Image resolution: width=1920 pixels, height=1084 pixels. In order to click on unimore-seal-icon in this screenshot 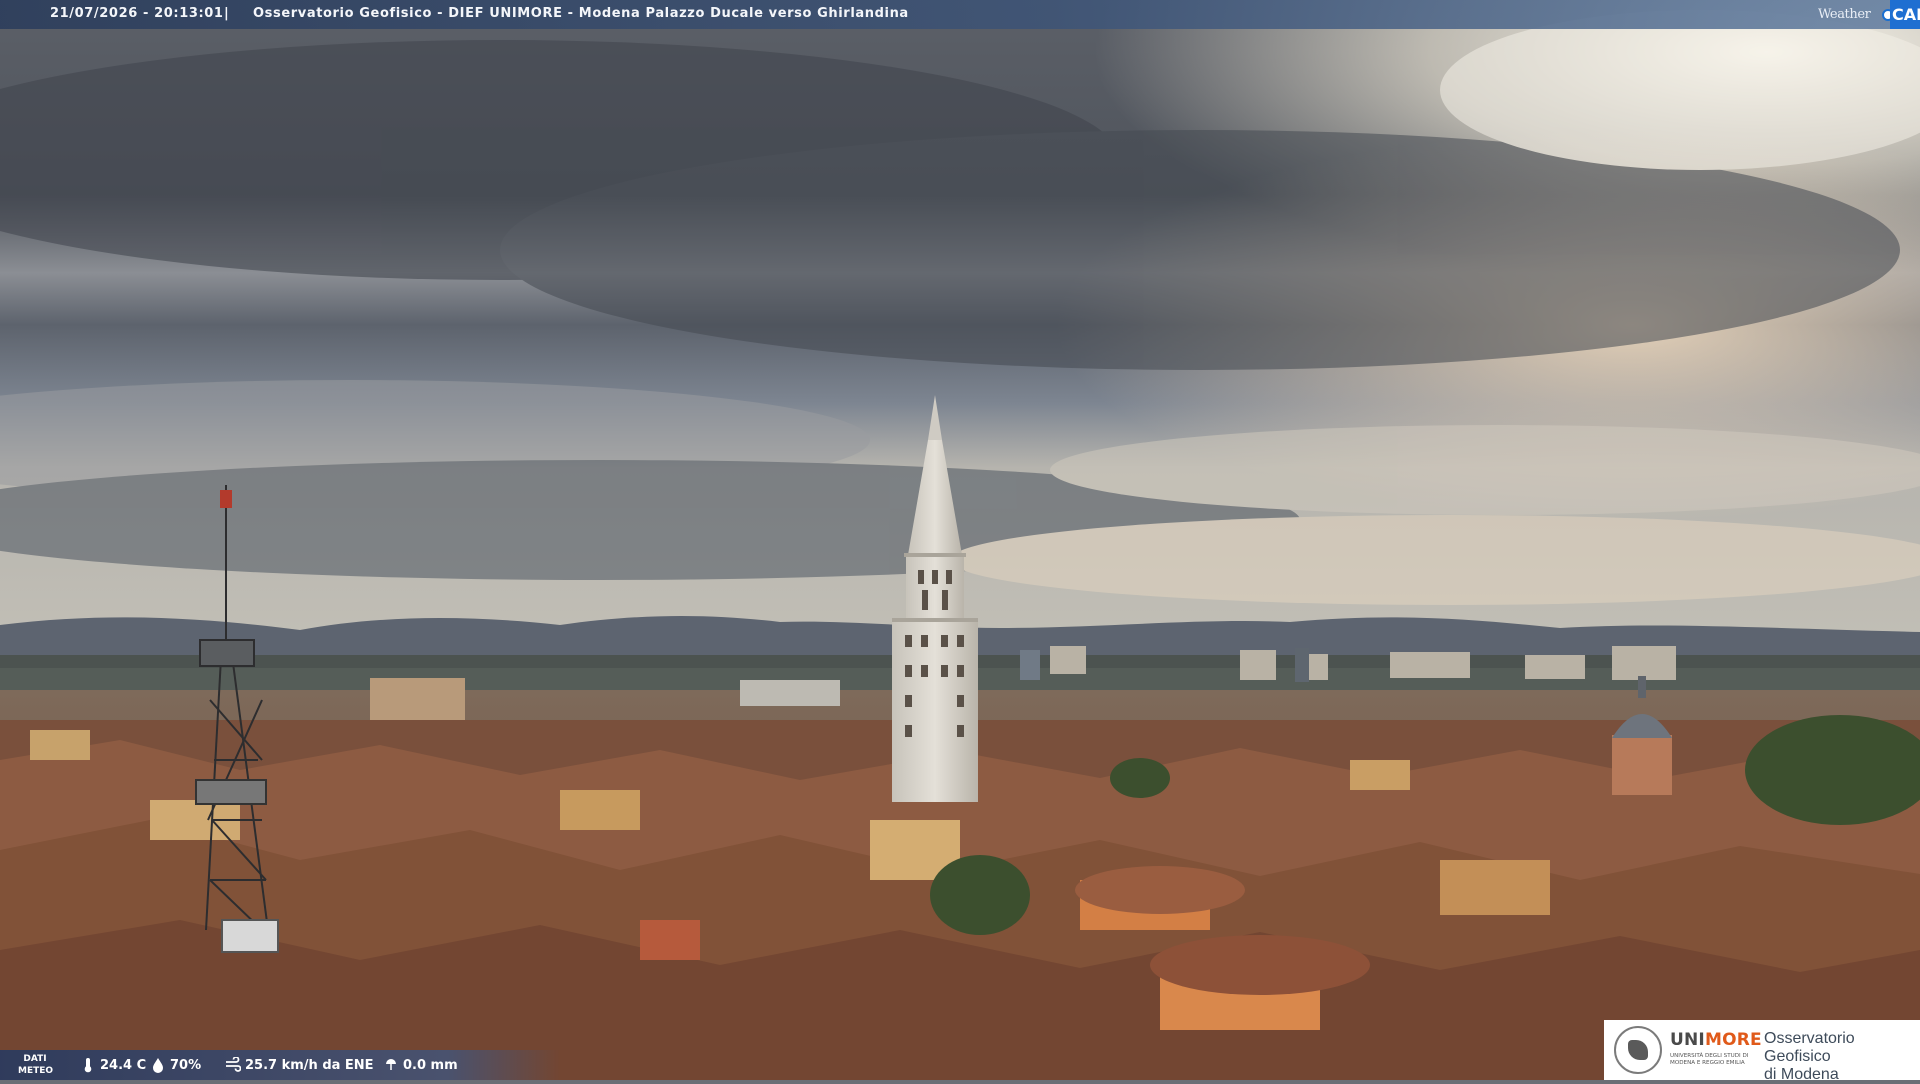, I will do `click(1638, 1050)`.